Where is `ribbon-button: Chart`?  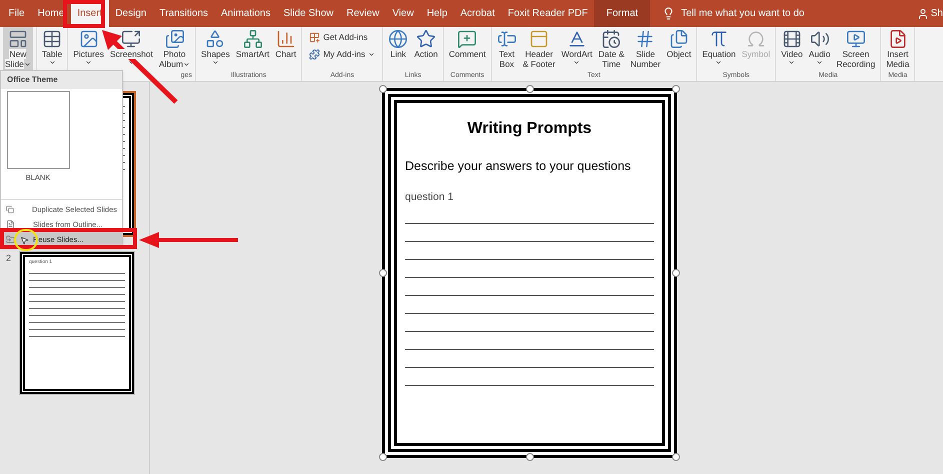 ribbon-button: Chart is located at coordinates (285, 49).